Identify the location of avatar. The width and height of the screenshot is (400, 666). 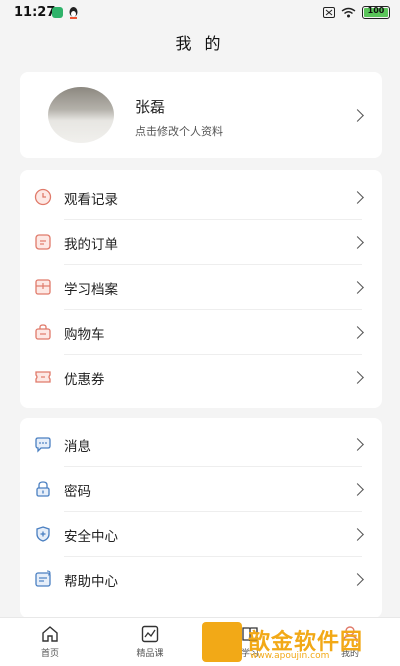
(81, 115).